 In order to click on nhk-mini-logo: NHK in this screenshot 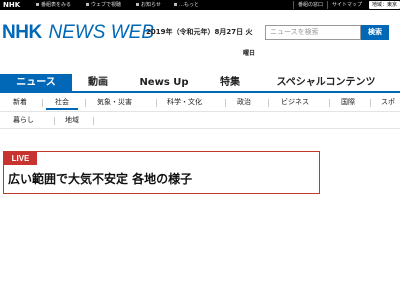, I will do `click(11, 5)`.